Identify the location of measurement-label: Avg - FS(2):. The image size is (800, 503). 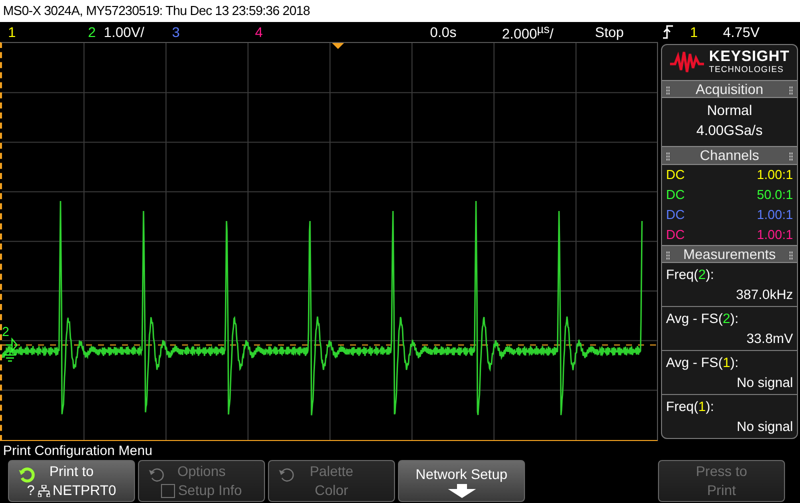
(703, 319).